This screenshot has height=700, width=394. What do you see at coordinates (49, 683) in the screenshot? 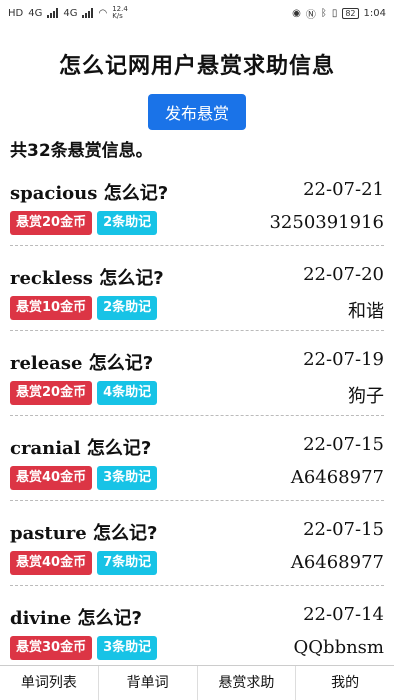
I see `nav-word-list: 单词列表` at bounding box center [49, 683].